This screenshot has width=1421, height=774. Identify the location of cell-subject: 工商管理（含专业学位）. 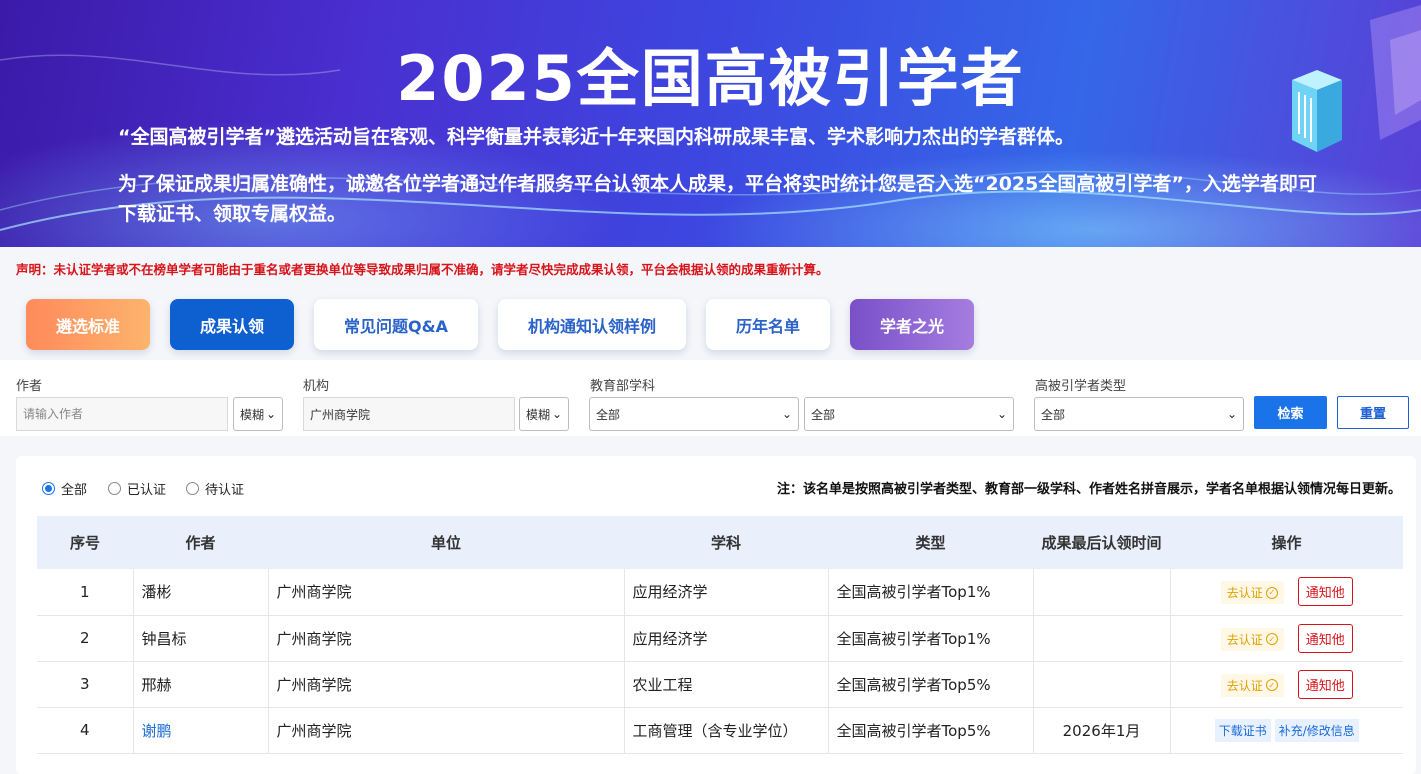
(726, 730).